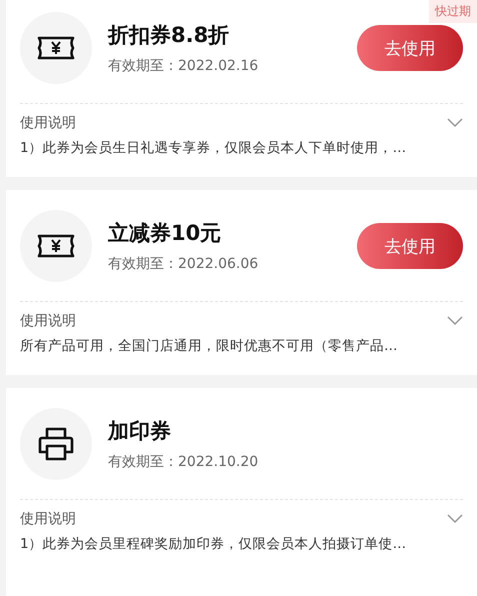  What do you see at coordinates (165, 233) in the screenshot?
I see `coupon-title: 立减券10元` at bounding box center [165, 233].